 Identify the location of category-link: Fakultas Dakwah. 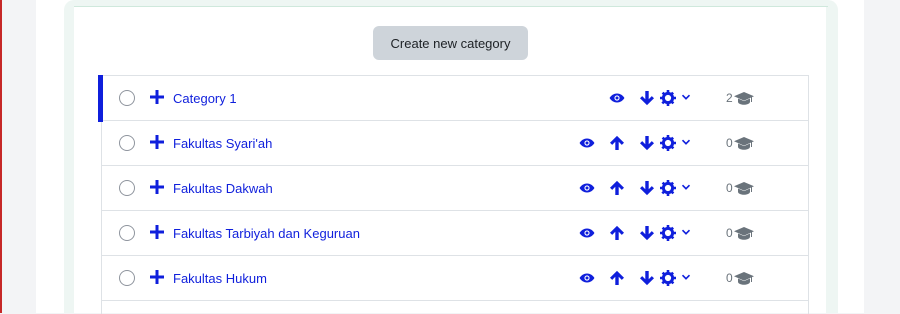
(223, 188).